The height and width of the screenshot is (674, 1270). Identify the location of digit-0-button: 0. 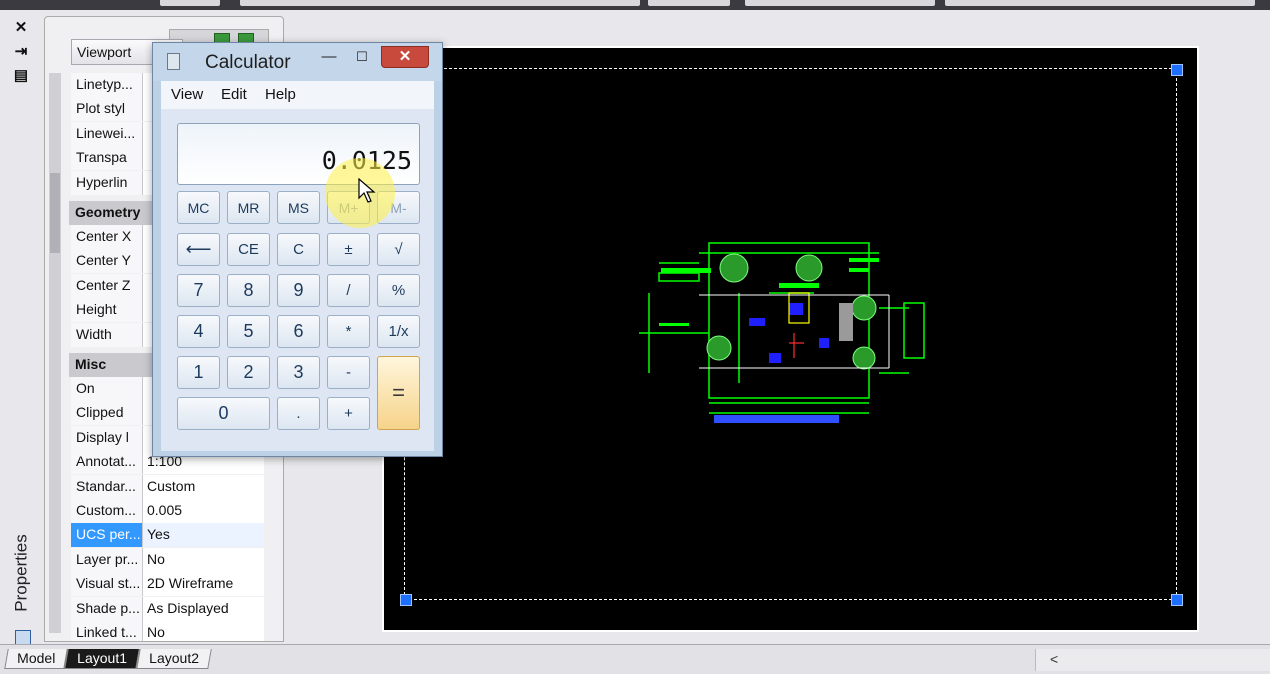
(223, 413).